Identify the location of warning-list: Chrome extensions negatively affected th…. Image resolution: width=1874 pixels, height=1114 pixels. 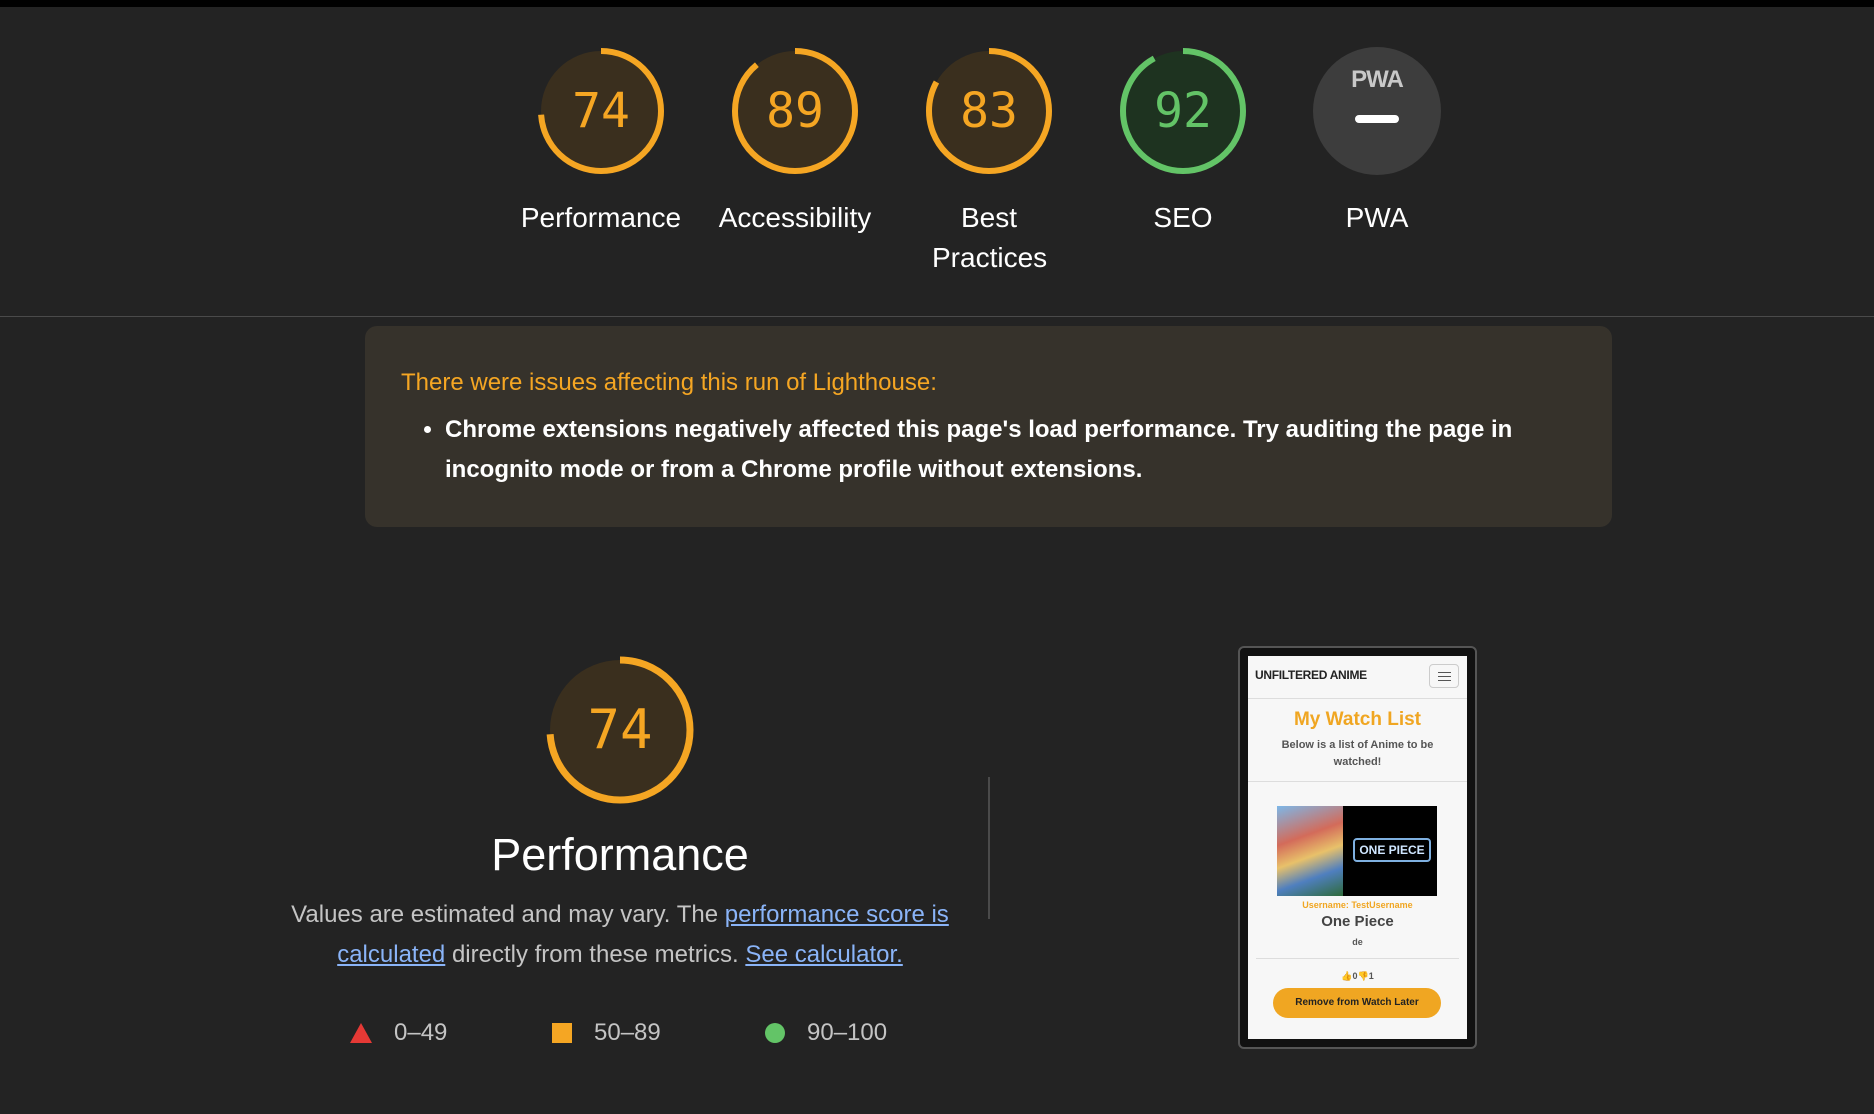
(988, 450).